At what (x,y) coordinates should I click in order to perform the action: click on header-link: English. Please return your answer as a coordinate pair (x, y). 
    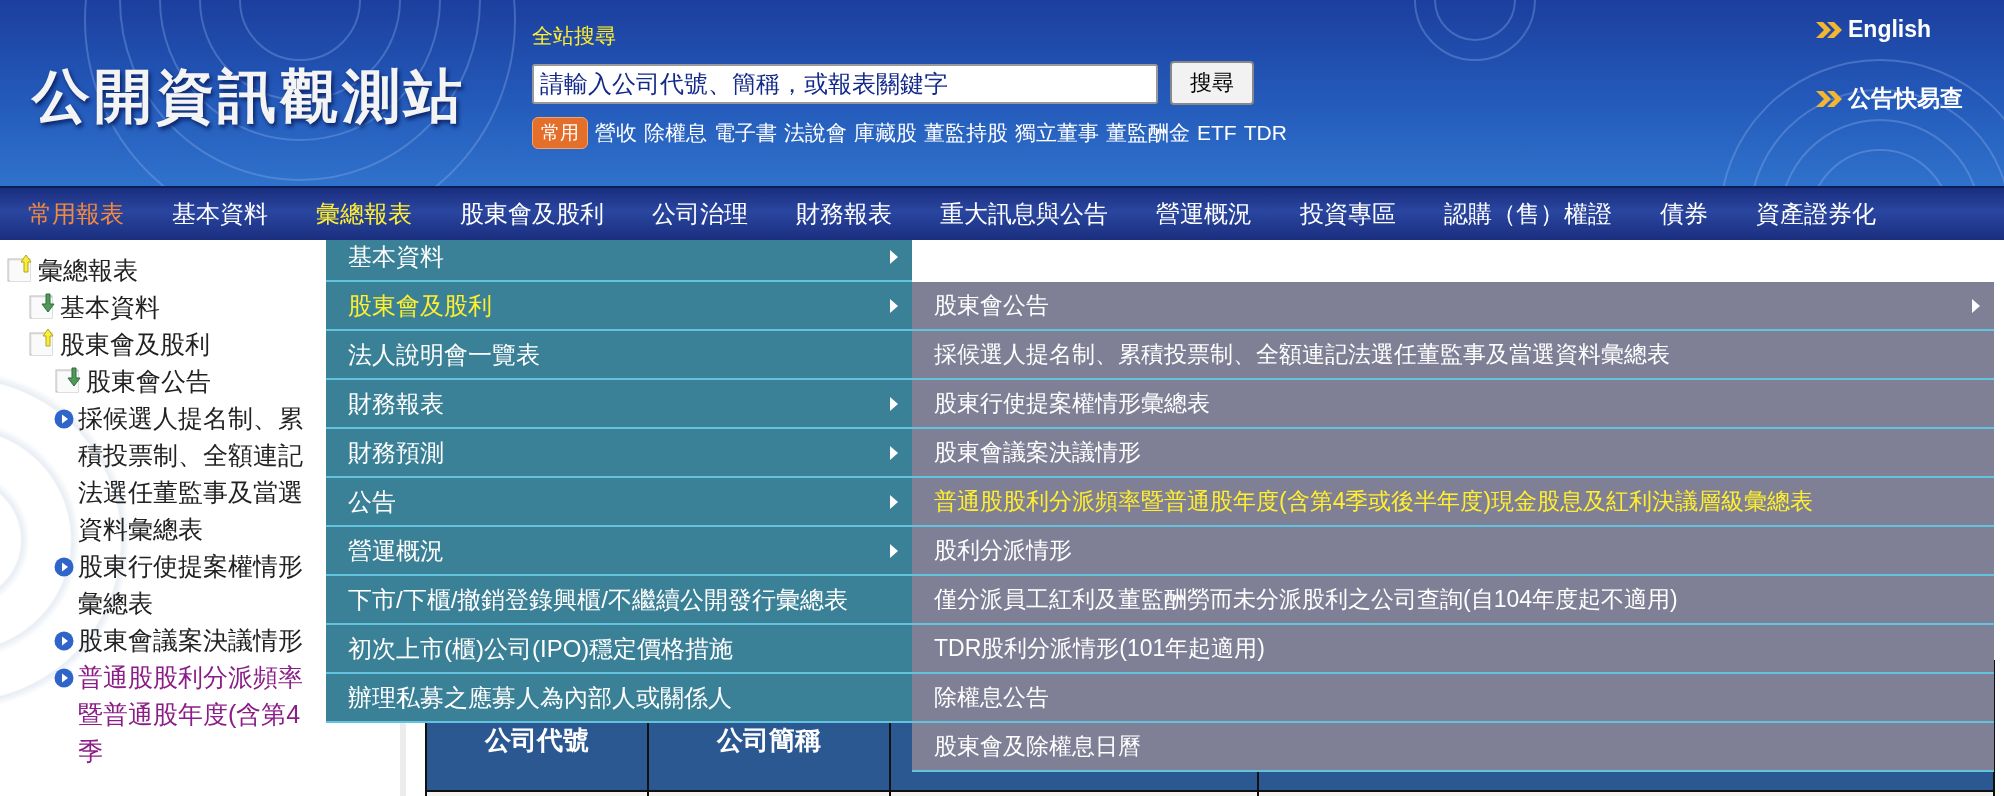
    Looking at the image, I should click on (1890, 29).